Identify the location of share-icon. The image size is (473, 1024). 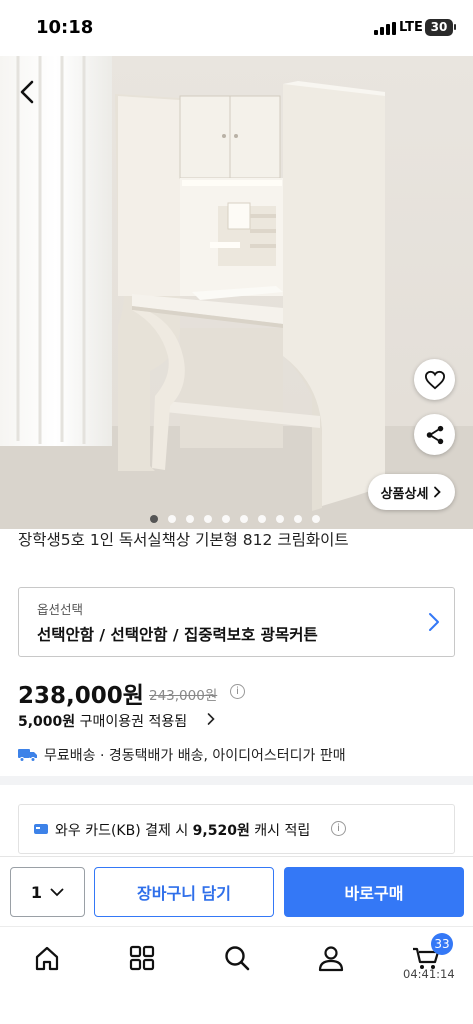
(434, 434).